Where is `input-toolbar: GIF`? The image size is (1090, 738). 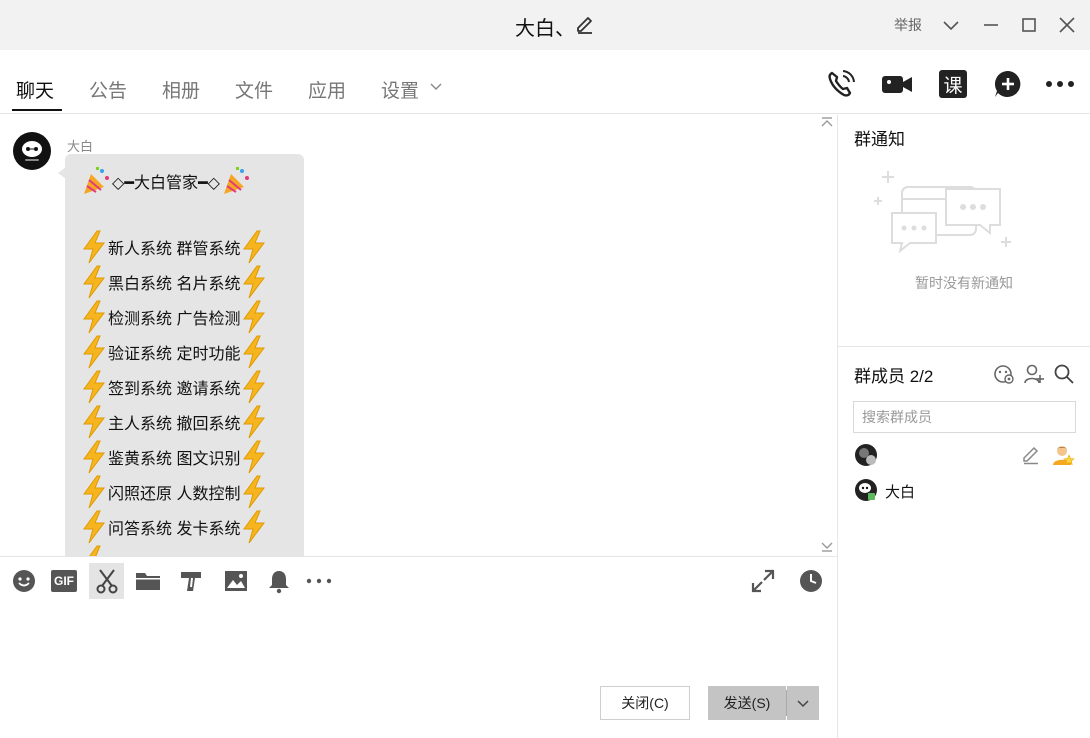 input-toolbar: GIF is located at coordinates (418, 581).